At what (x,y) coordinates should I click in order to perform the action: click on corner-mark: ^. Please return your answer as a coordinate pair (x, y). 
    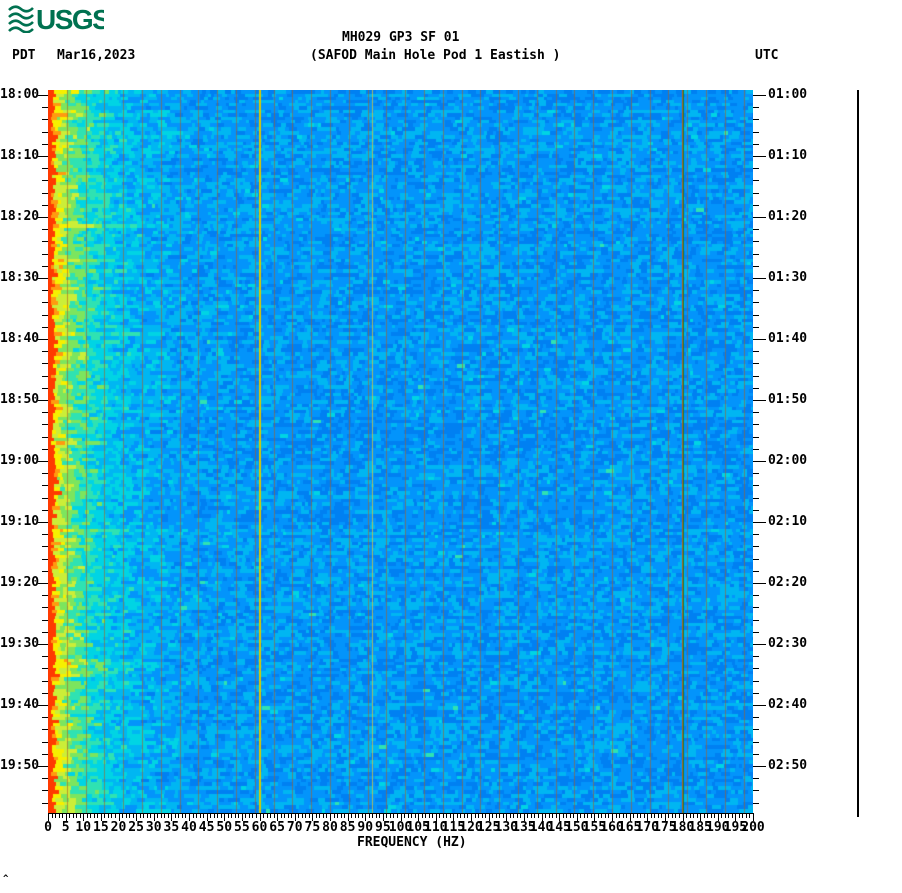
    Looking at the image, I should click on (6, 879).